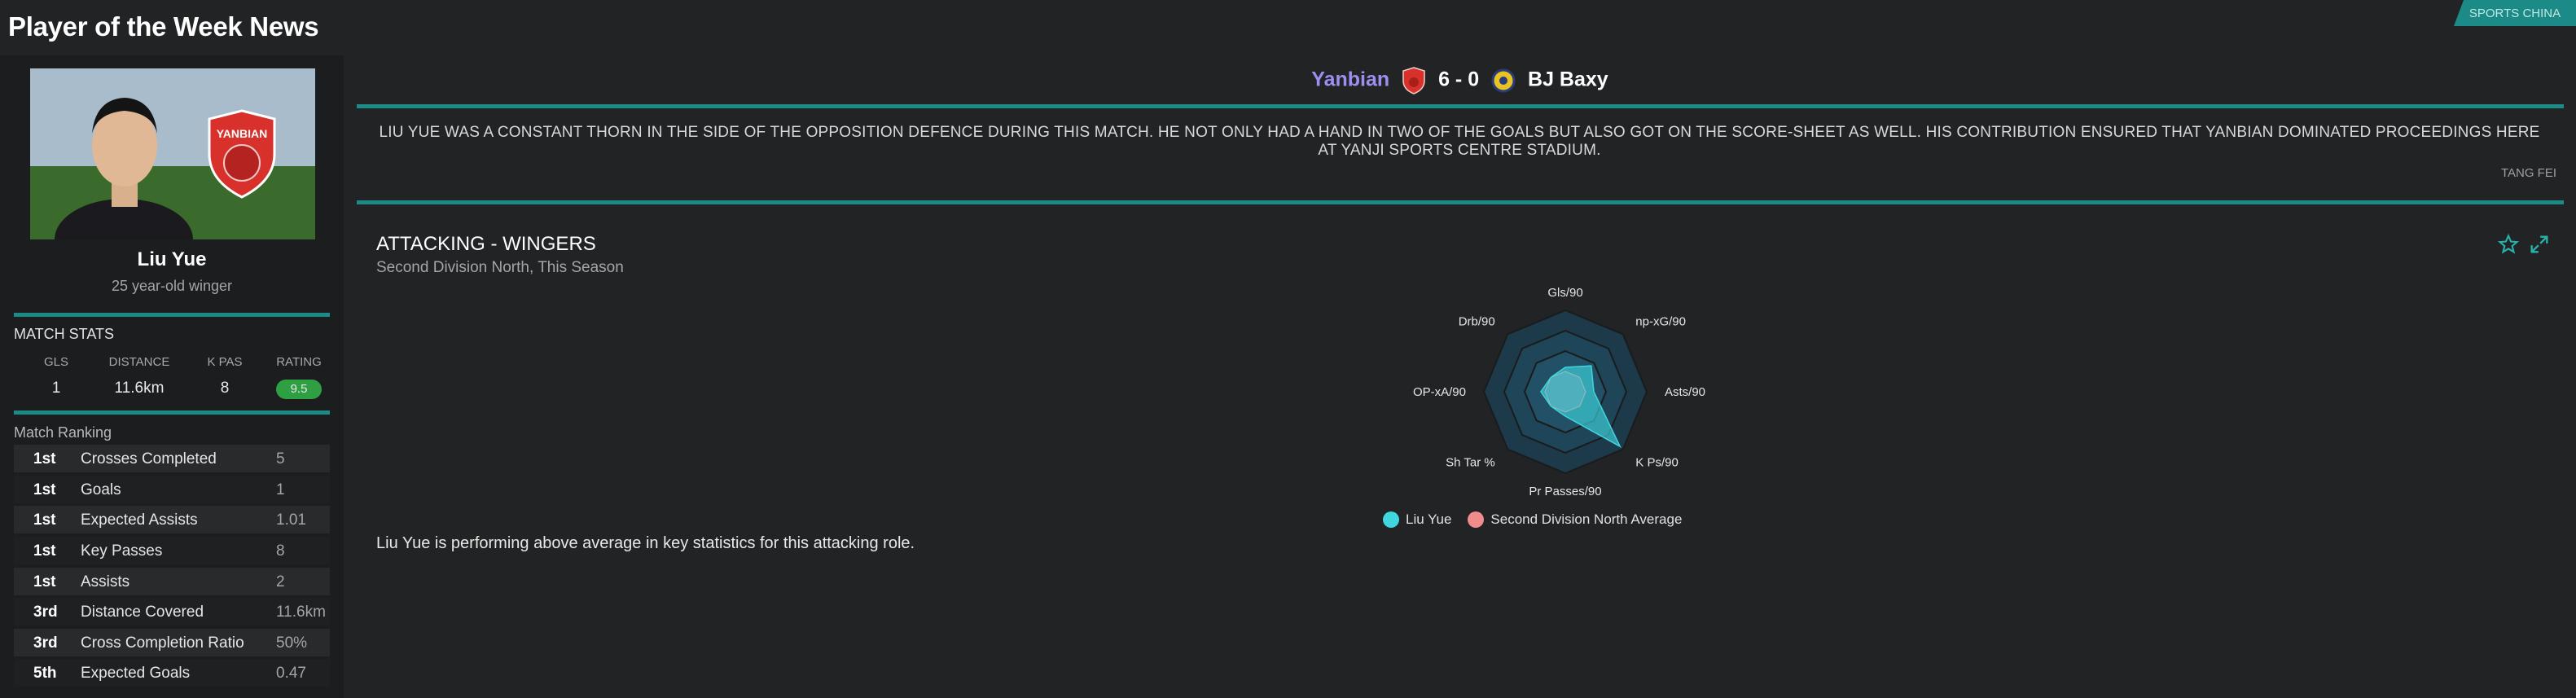  I want to click on ranking-row: 1st Expected Assists 1.01, so click(172, 519).